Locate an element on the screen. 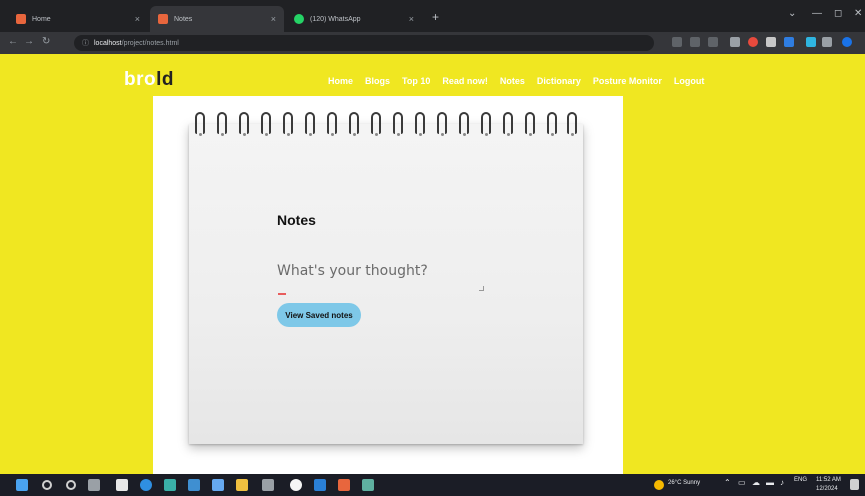  browser-toolbar: ← → ↻ ⓘ localhost /project/notes.html is located at coordinates (432, 43).